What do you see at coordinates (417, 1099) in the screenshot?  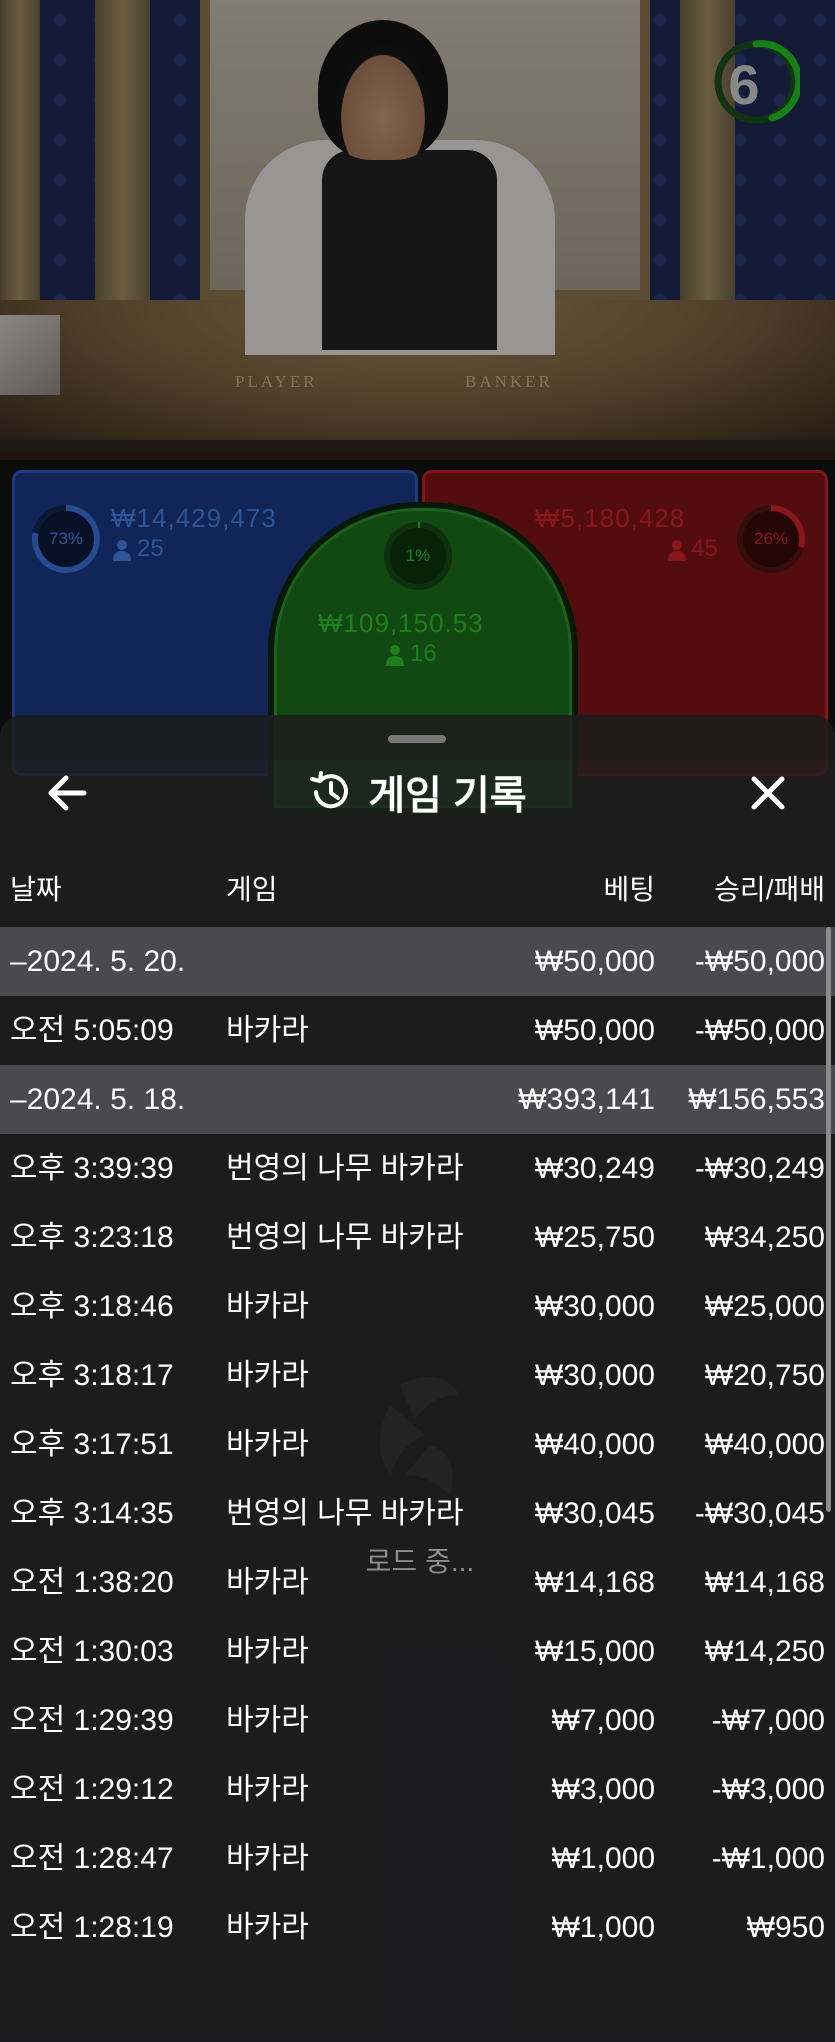 I see `date-group-row: –2024. 5. 18. ₩393,141 ₩156,553` at bounding box center [417, 1099].